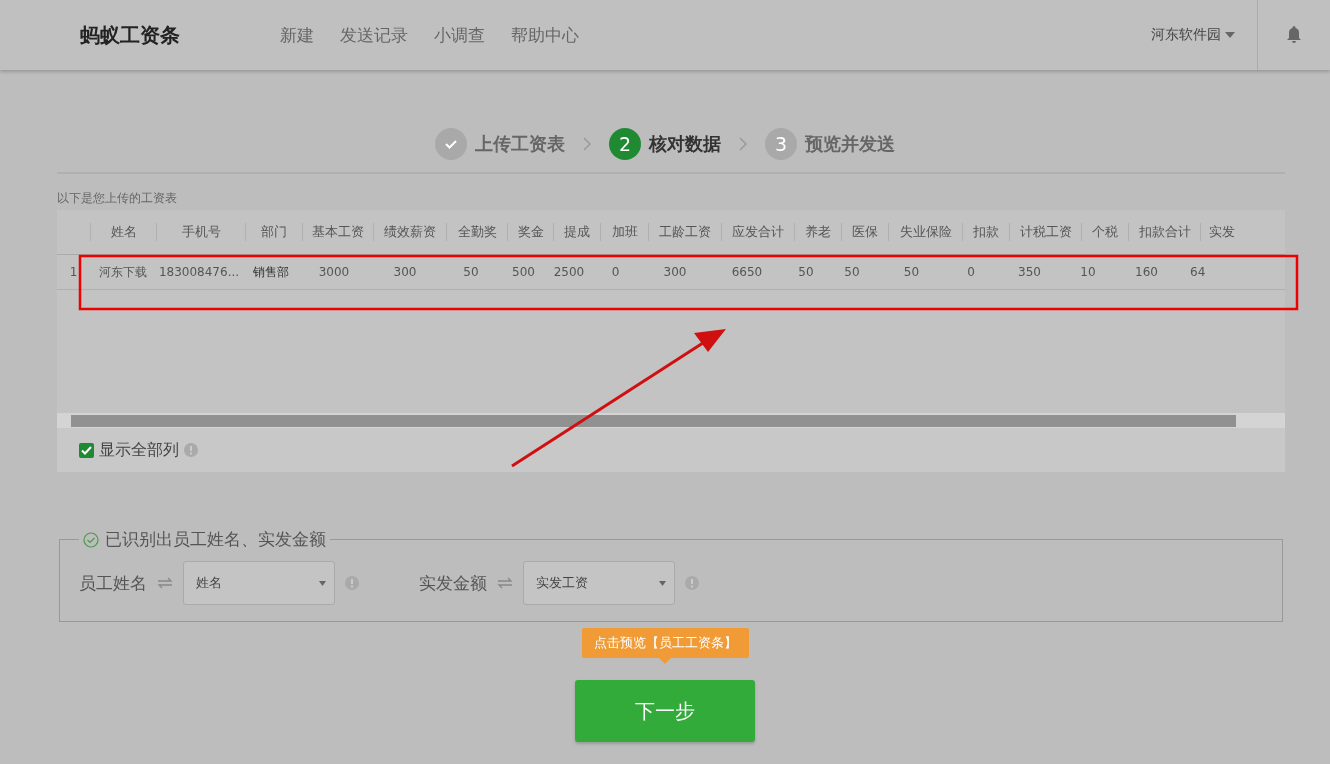 This screenshot has height=764, width=1330. I want to click on column-header: 扣款, so click(986, 231).